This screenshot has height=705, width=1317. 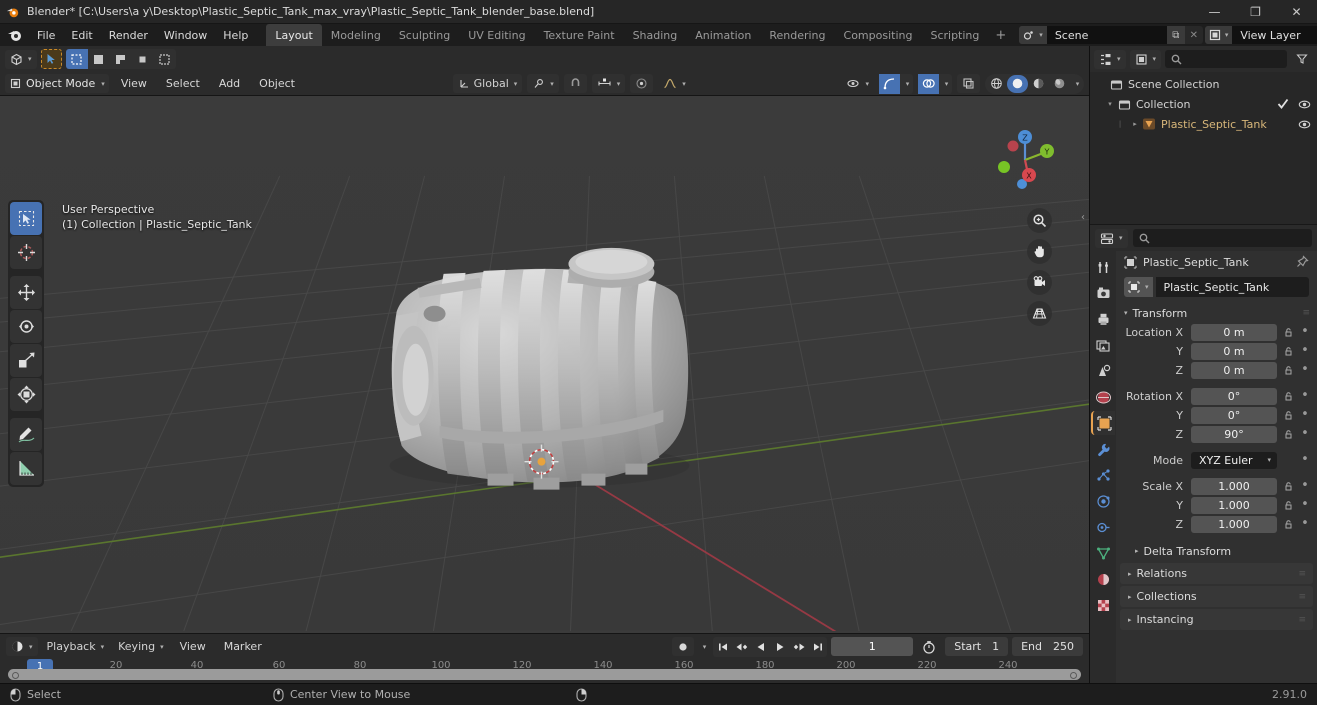 I want to click on snap-toggle-button, so click(x=575, y=83).